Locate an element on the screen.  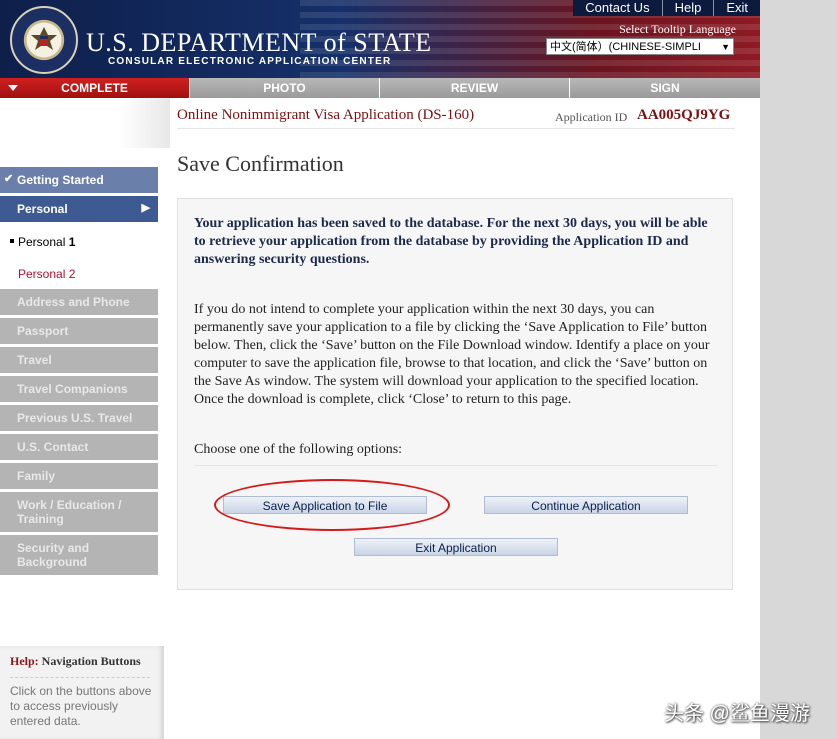
sidebar-item-security-background: Security and Background is located at coordinates (79, 556).